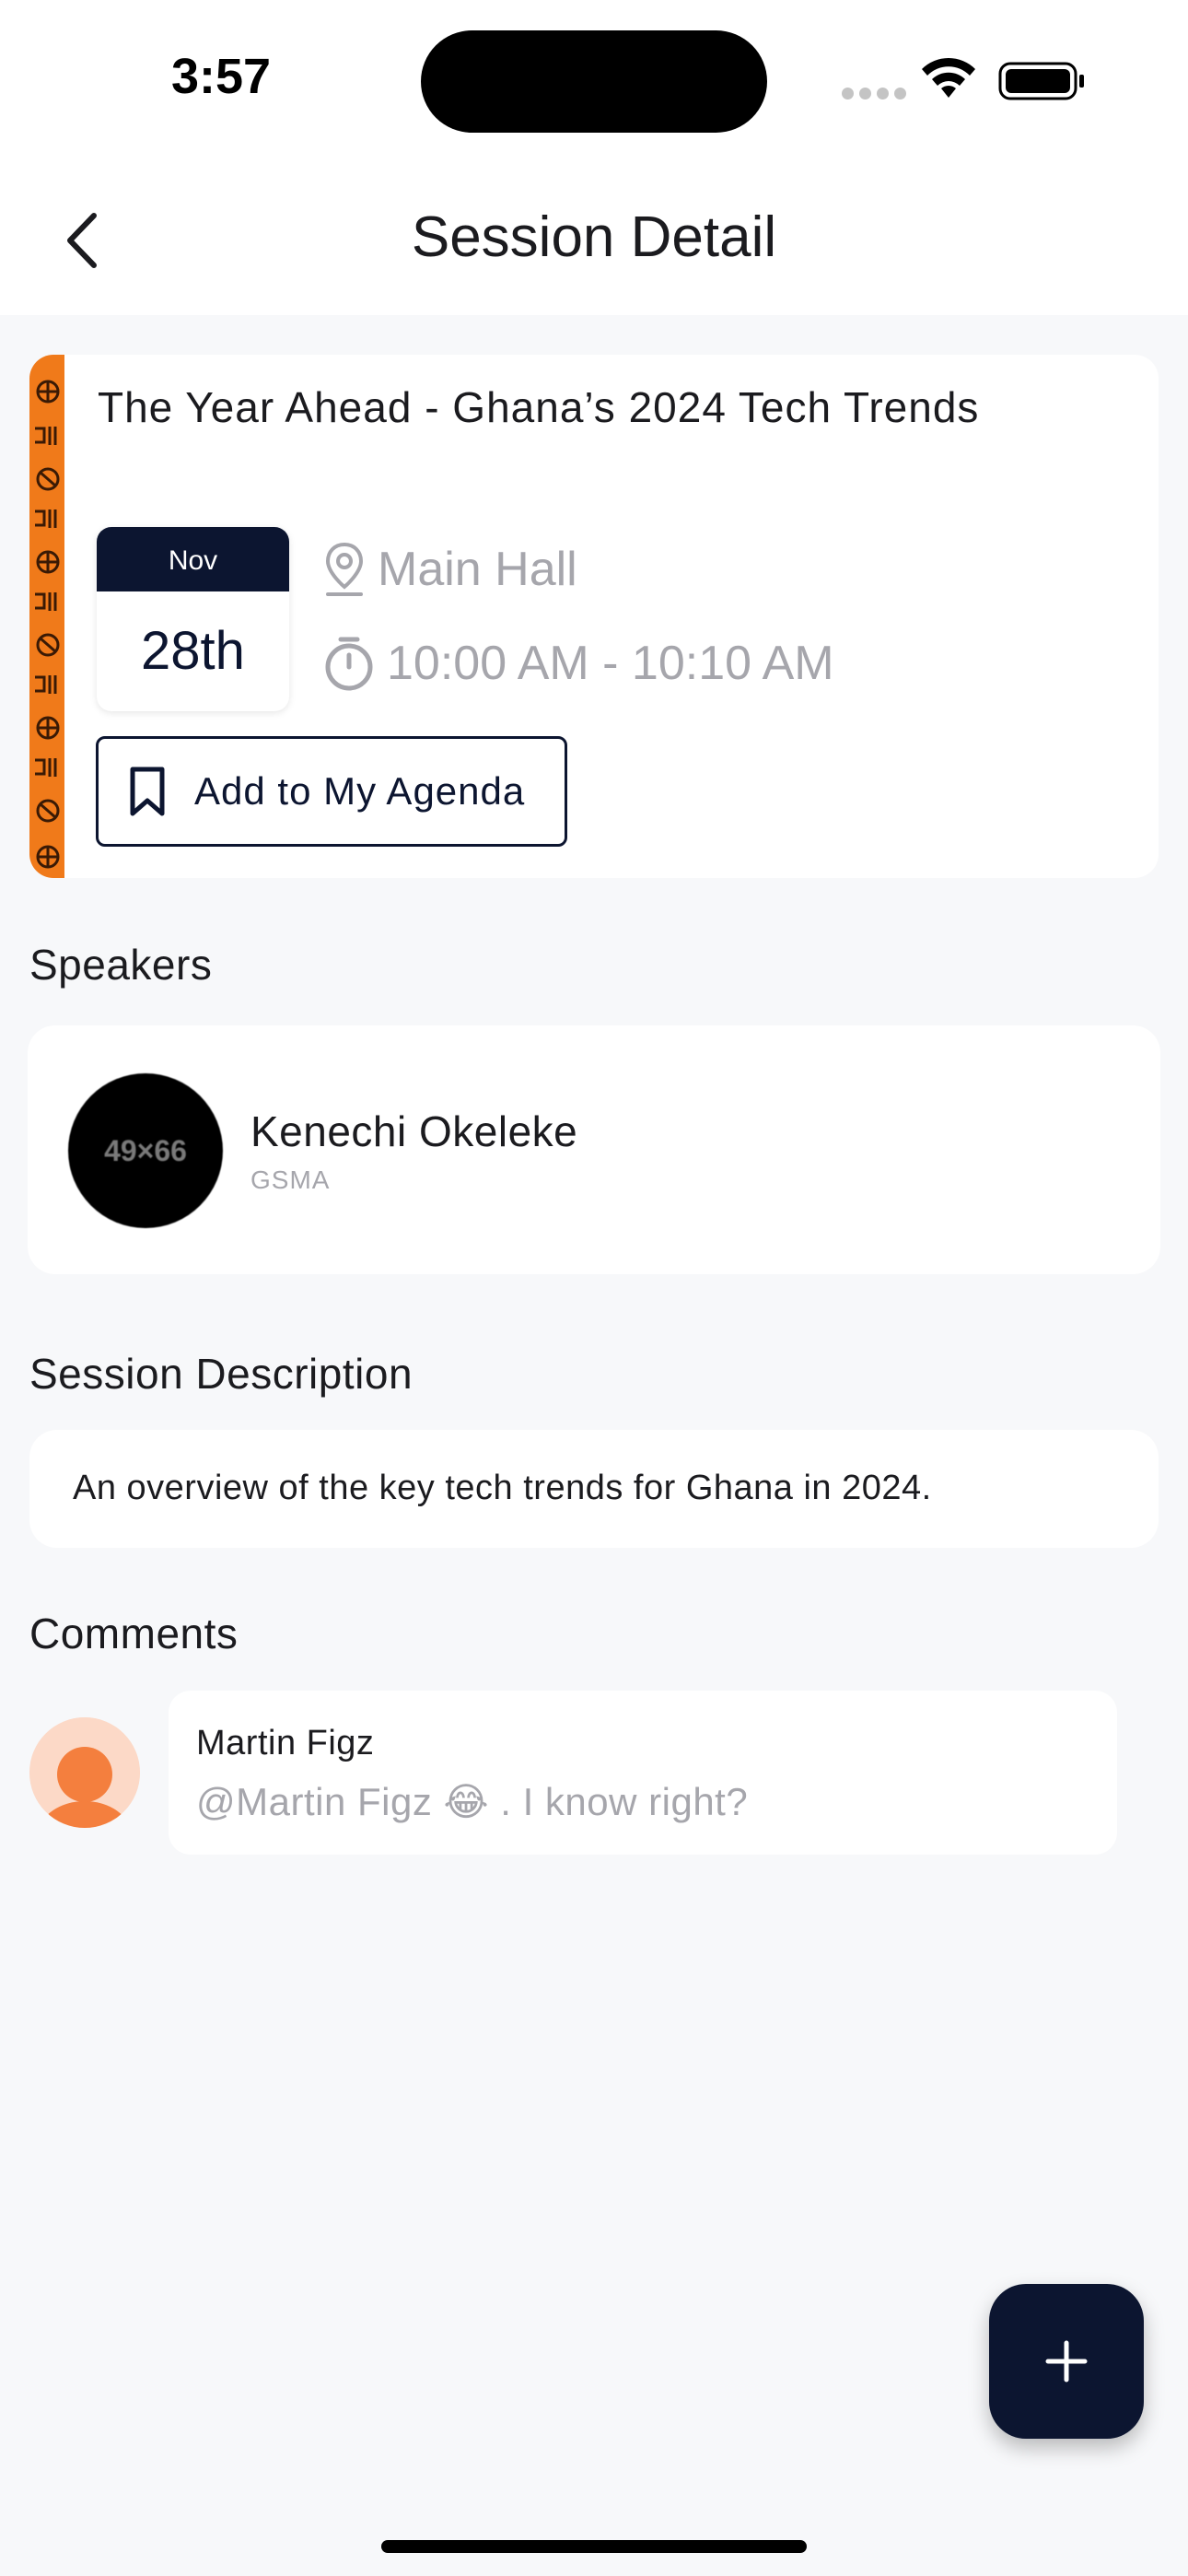 This screenshot has width=1188, height=2576. I want to click on time-row: 10:00 AM - 10:10 AM, so click(578, 663).